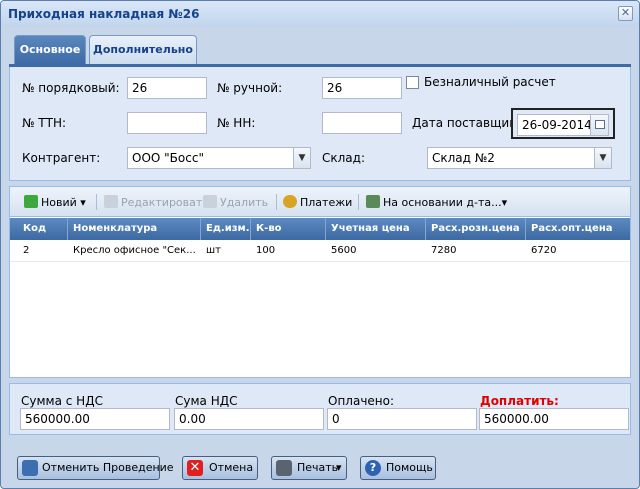 The image size is (640, 489). Describe the element at coordinates (31, 201) in the screenshot. I see `add-document-icon` at that location.